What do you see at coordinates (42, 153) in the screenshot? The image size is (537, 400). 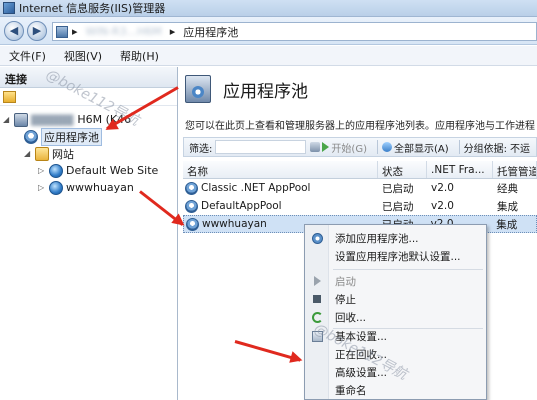 I see `sites-folder-icon` at bounding box center [42, 153].